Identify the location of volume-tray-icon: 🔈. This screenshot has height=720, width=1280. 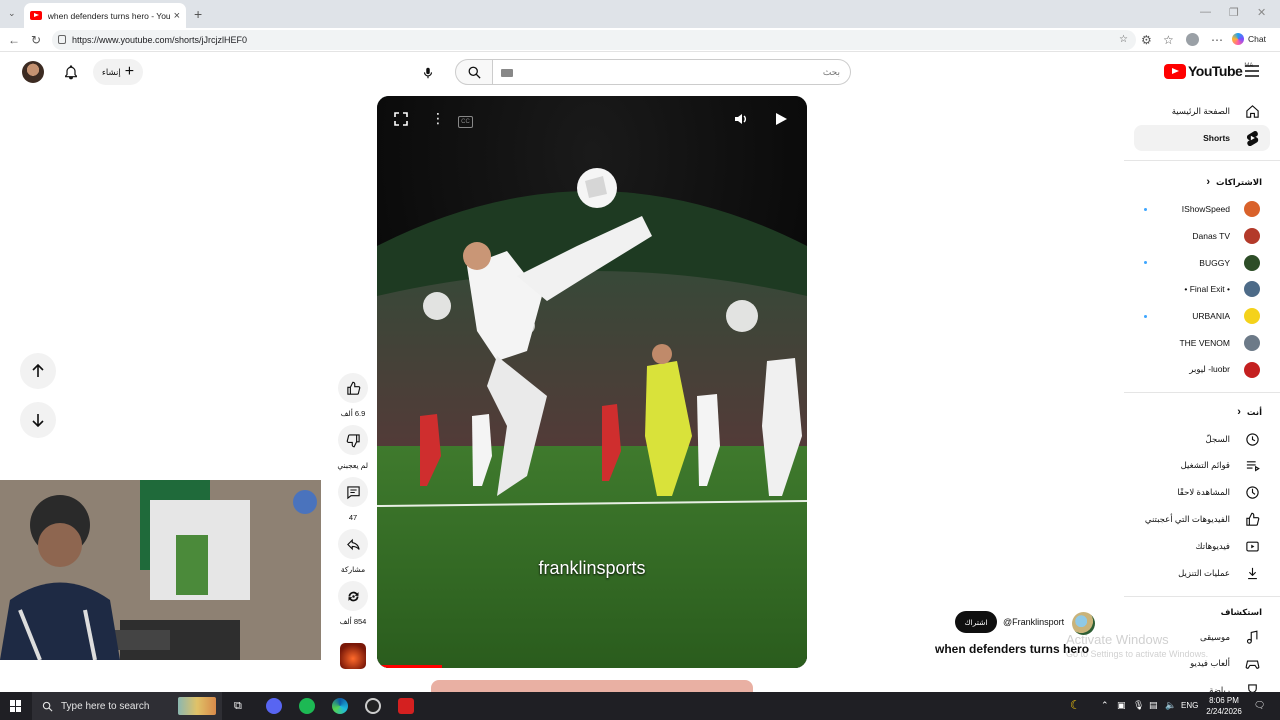
(1170, 705).